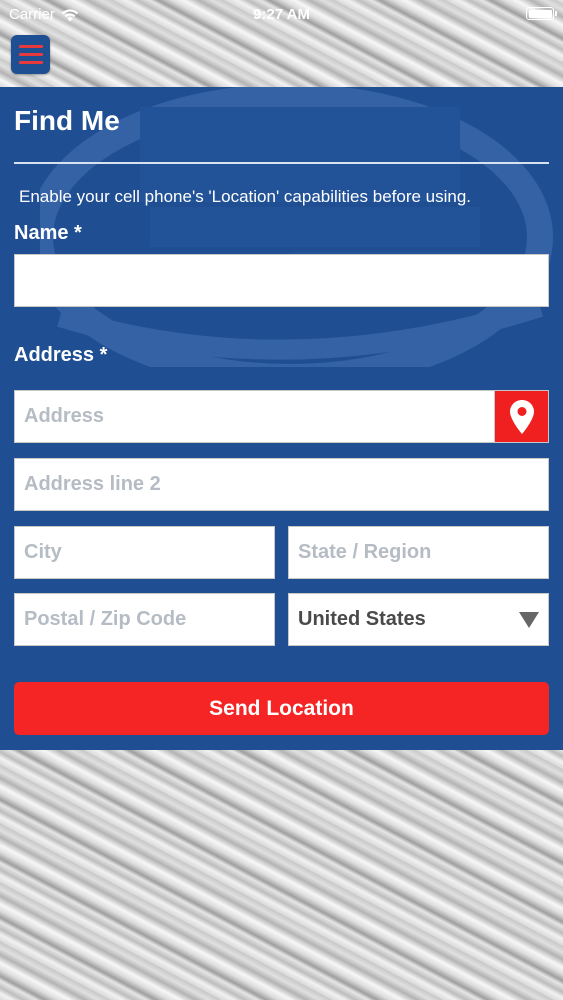 Image resolution: width=563 pixels, height=1000 pixels. What do you see at coordinates (144, 619) in the screenshot?
I see `zip-input` at bounding box center [144, 619].